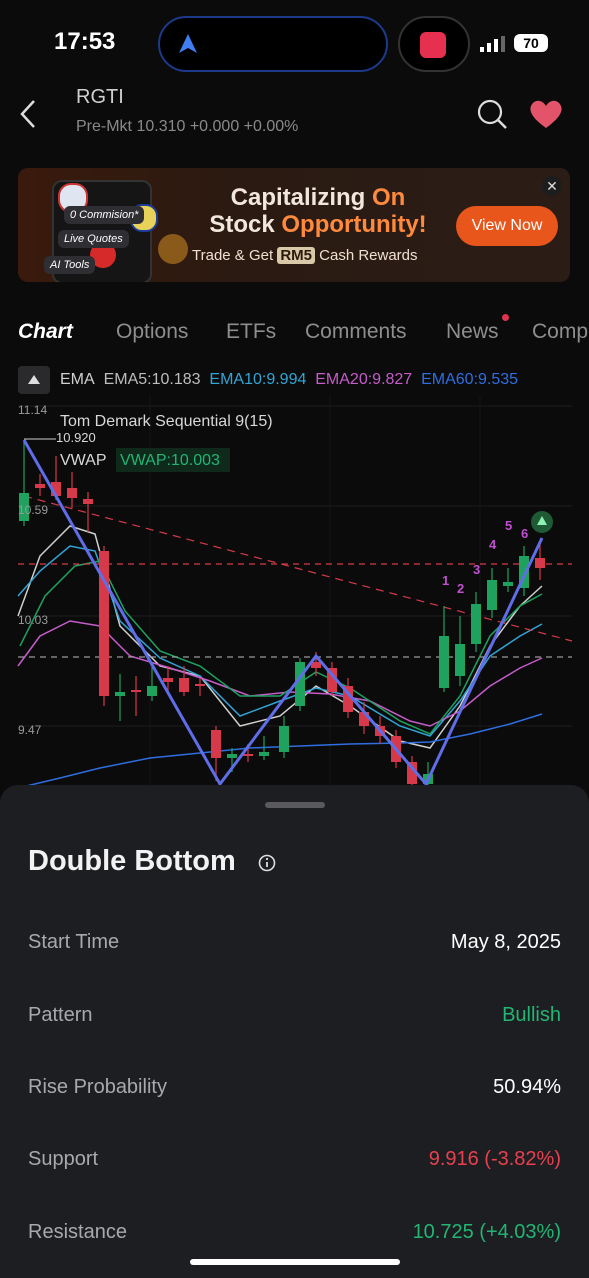  What do you see at coordinates (188, 43) in the screenshot?
I see `navigation-arrow-icon` at bounding box center [188, 43].